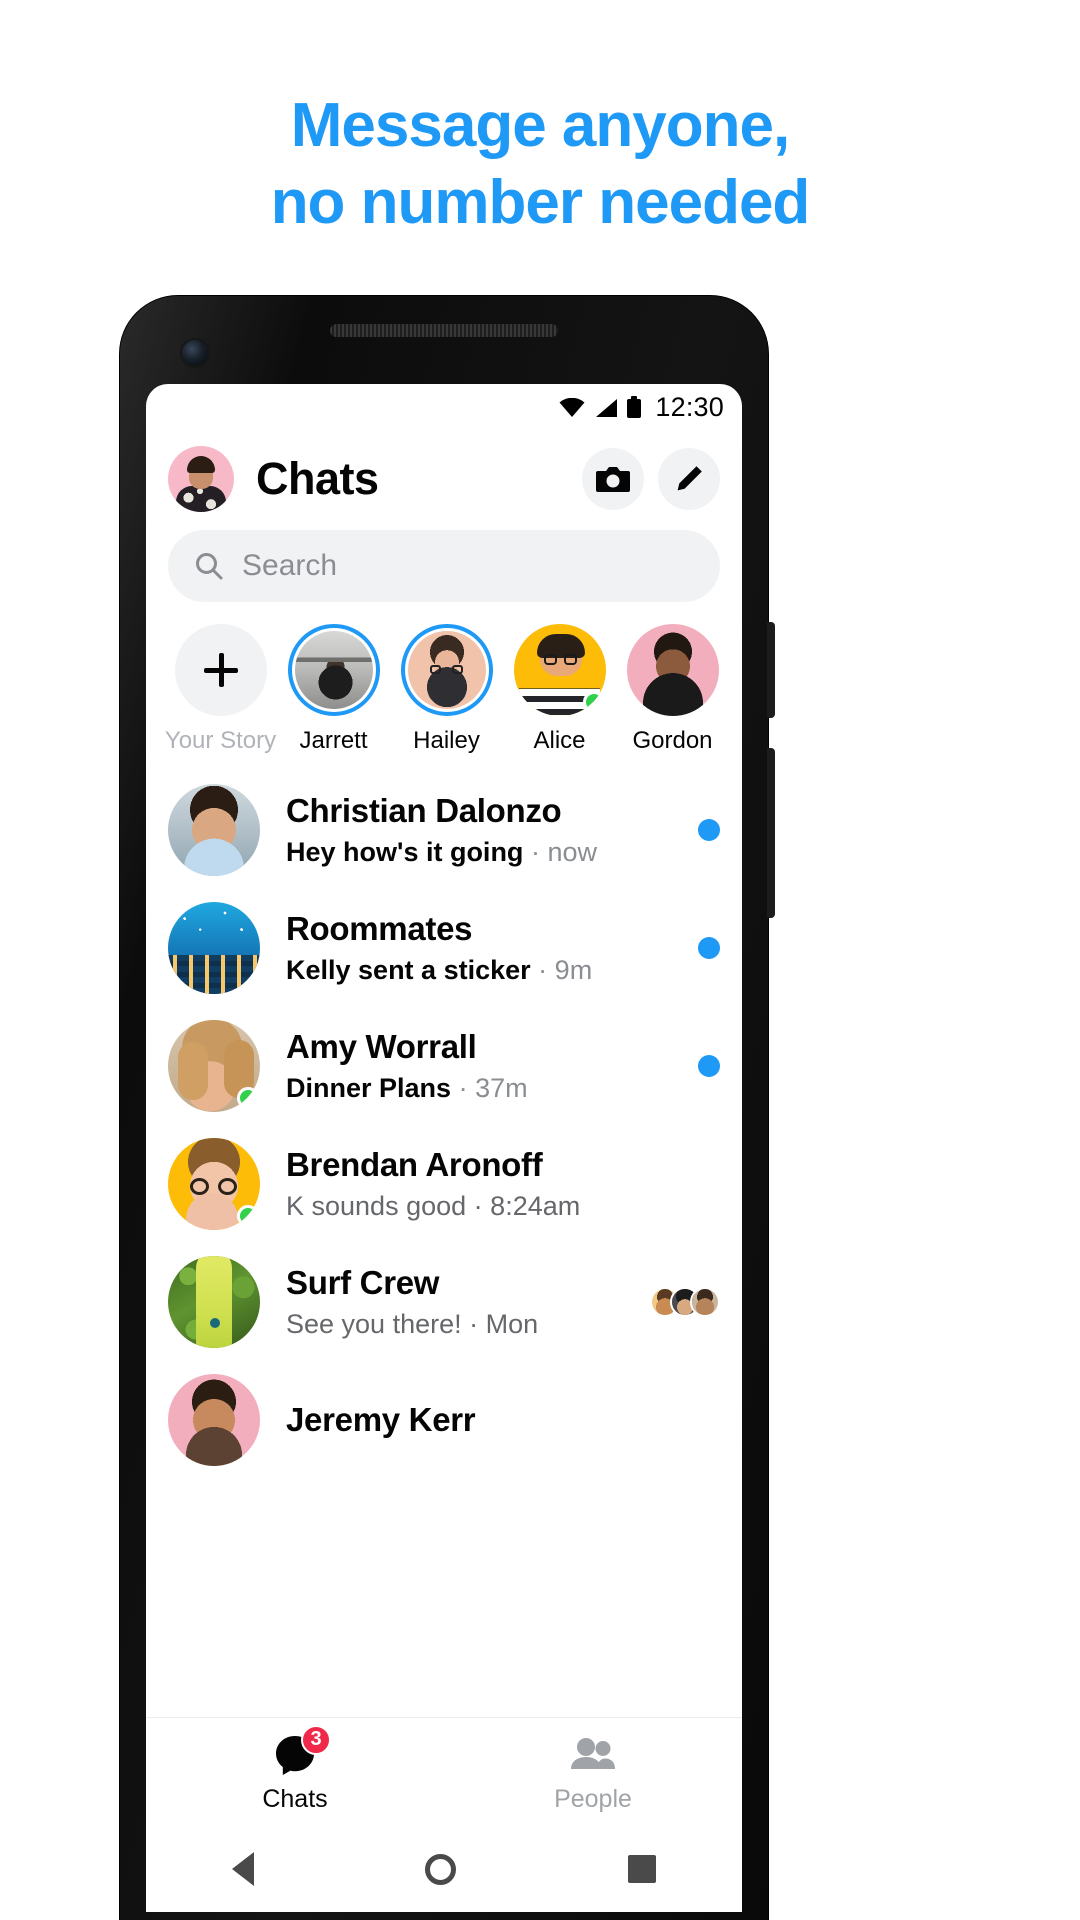  What do you see at coordinates (220, 740) in the screenshot?
I see `story-label: Your Story` at bounding box center [220, 740].